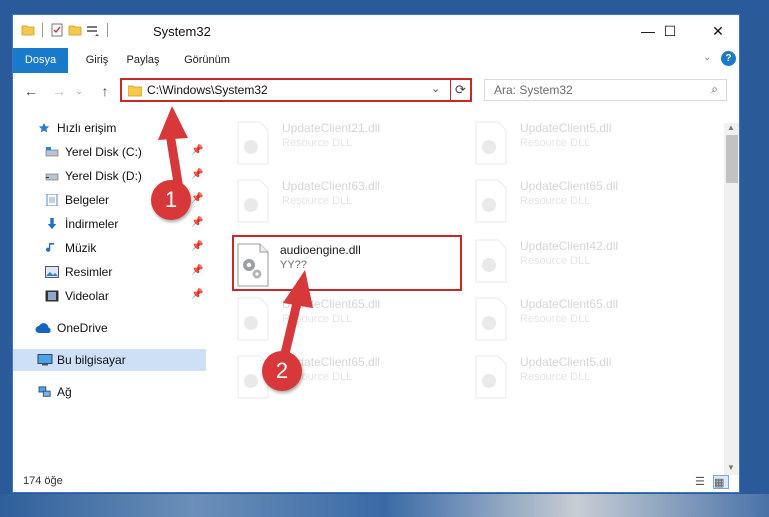 This screenshot has width=769, height=517. Describe the element at coordinates (66, 30) in the screenshot. I see `quick-access-toolbar` at that location.